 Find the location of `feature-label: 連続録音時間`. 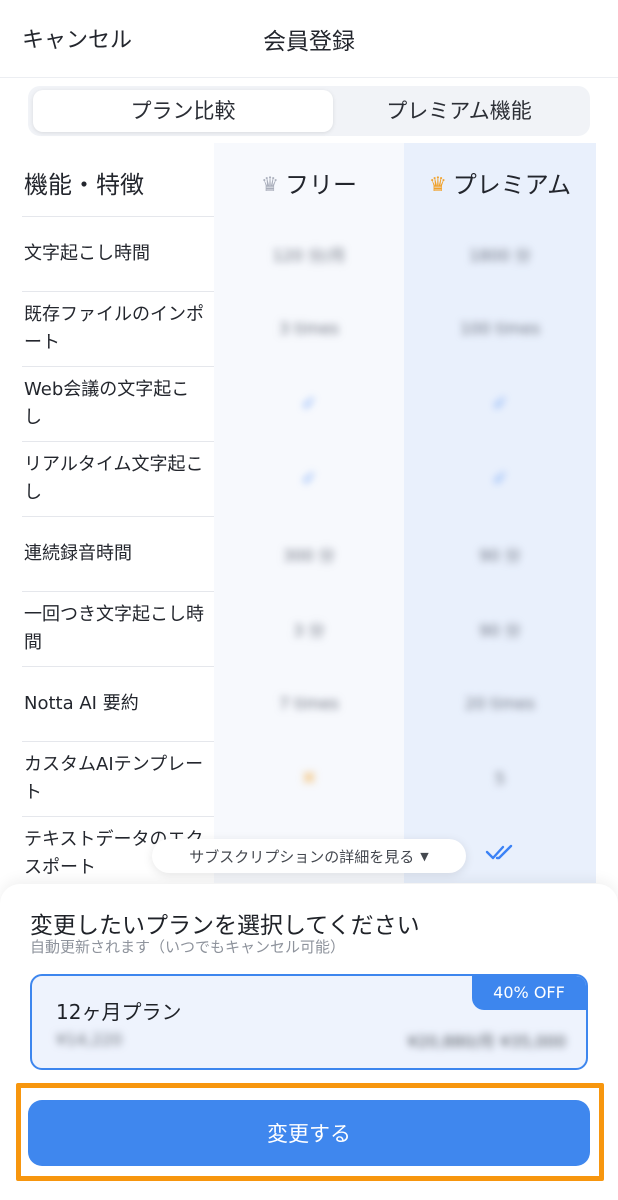

feature-label: 連続録音時間 is located at coordinates (78, 553).